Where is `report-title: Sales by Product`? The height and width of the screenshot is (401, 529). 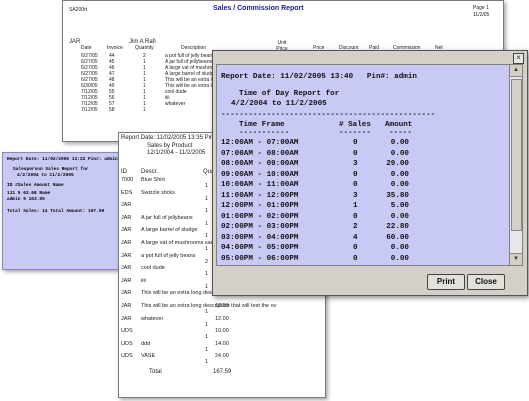 report-title: Sales by Product is located at coordinates (170, 146).